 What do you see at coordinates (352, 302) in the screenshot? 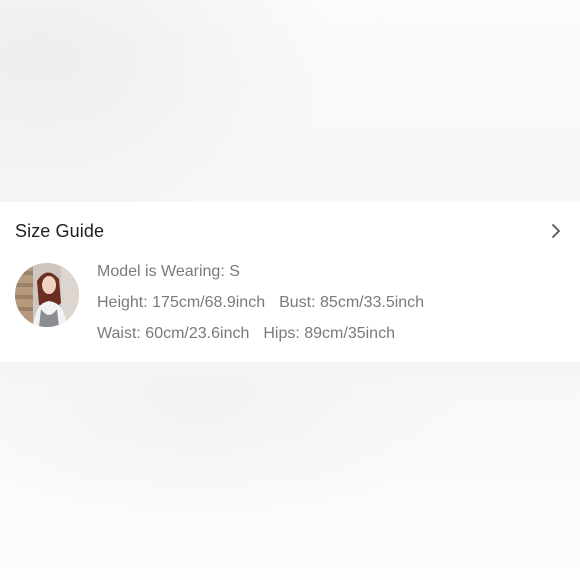
I see `bust-text: Bust: 85cm/33.5inch` at bounding box center [352, 302].